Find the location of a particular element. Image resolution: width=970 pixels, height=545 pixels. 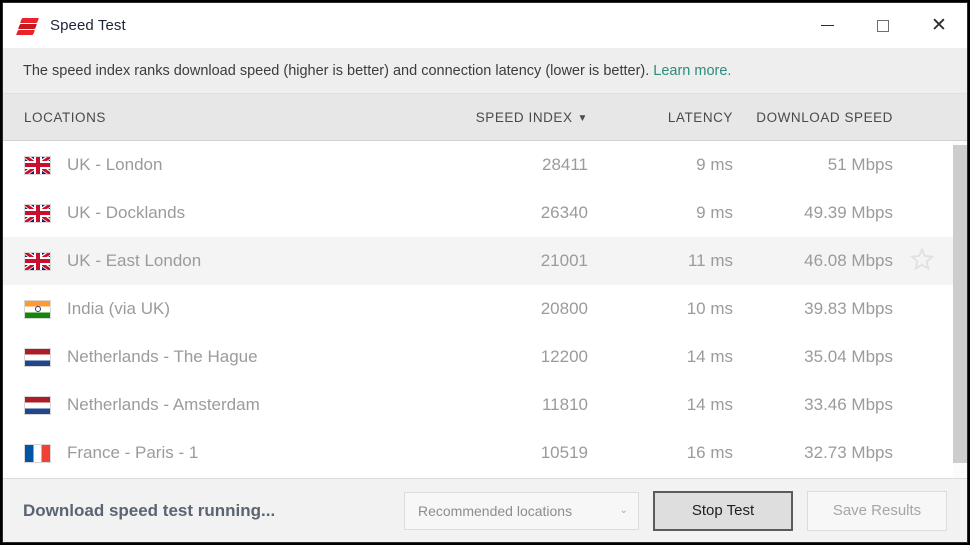

locations-filter-value: Recommended locations is located at coordinates (495, 510).